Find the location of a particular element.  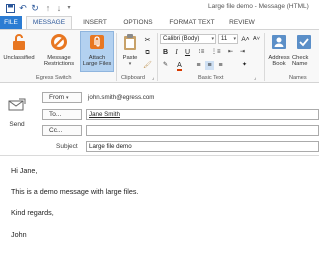

subject-field: Large file demo is located at coordinates (202, 146).